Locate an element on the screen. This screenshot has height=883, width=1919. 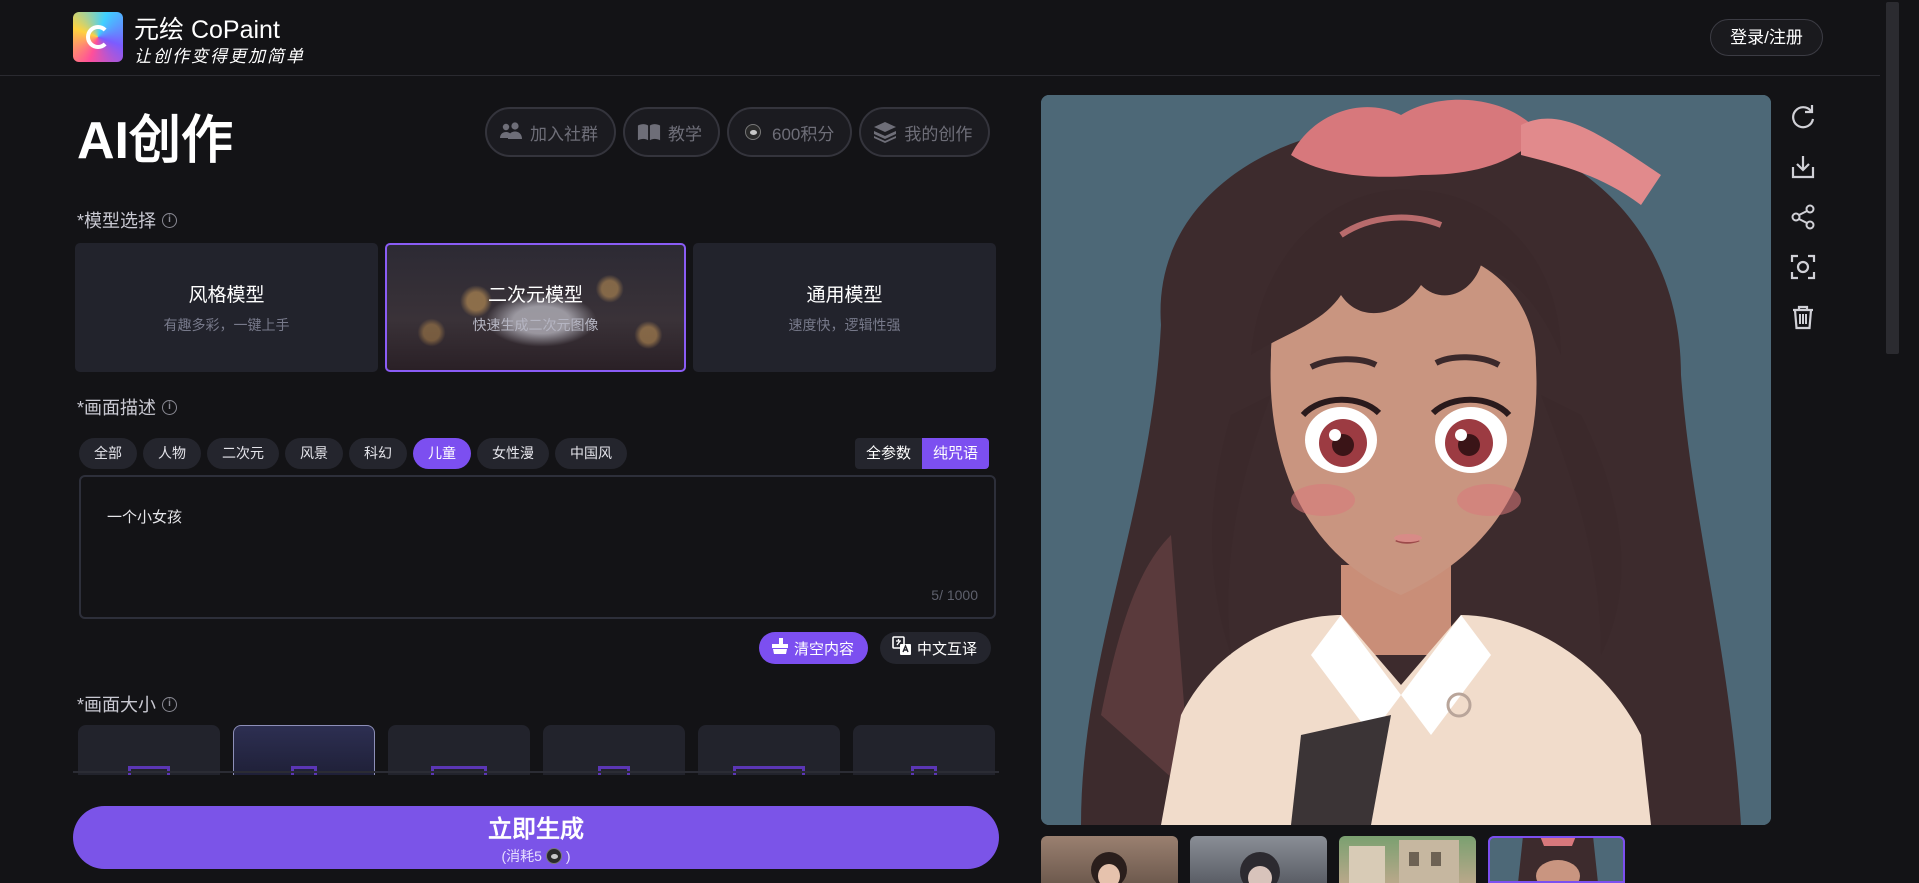
image-toolbar is located at coordinates (1803, 216).